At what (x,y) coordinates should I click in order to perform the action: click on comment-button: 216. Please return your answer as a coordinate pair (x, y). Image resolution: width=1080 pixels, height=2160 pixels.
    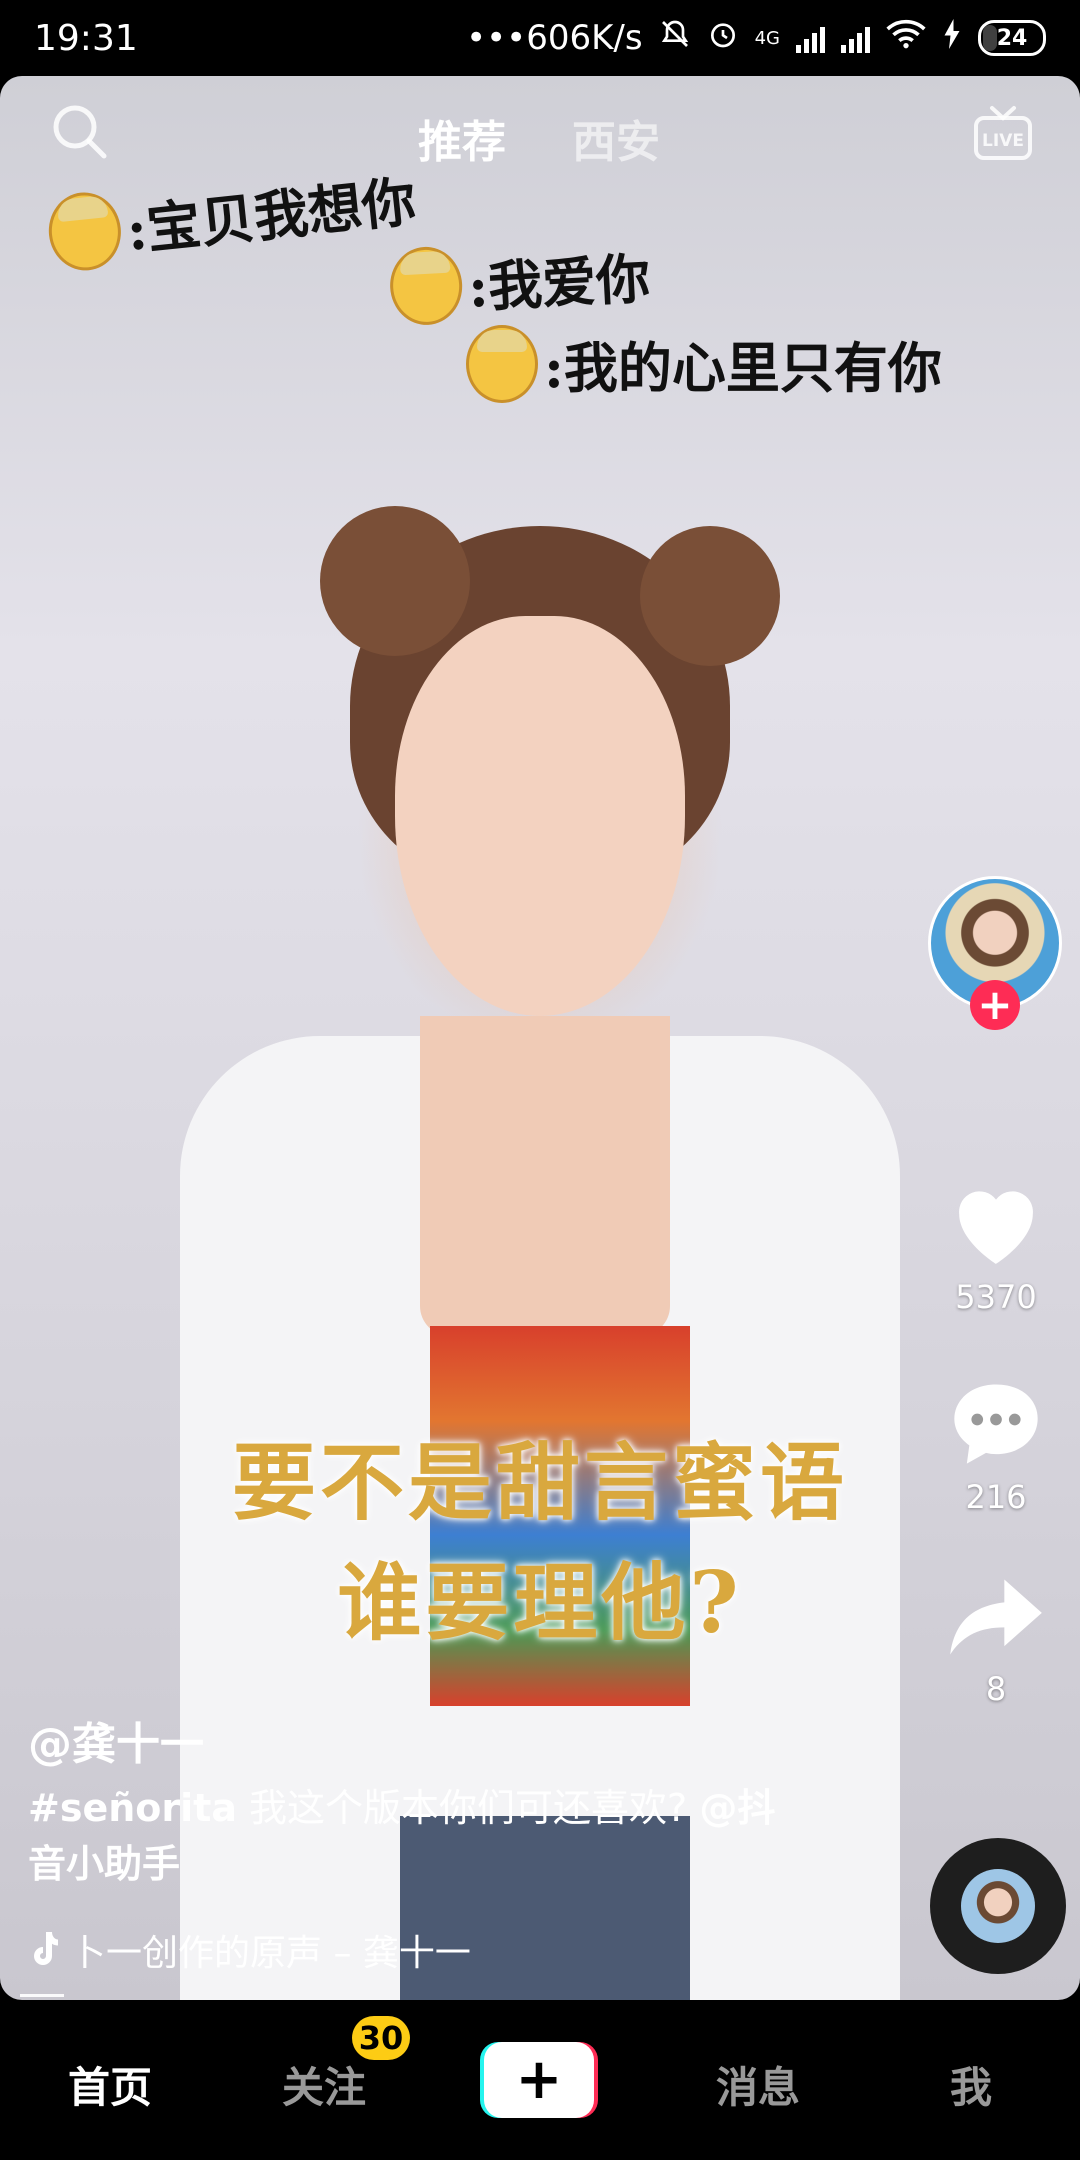
    Looking at the image, I should click on (996, 1446).